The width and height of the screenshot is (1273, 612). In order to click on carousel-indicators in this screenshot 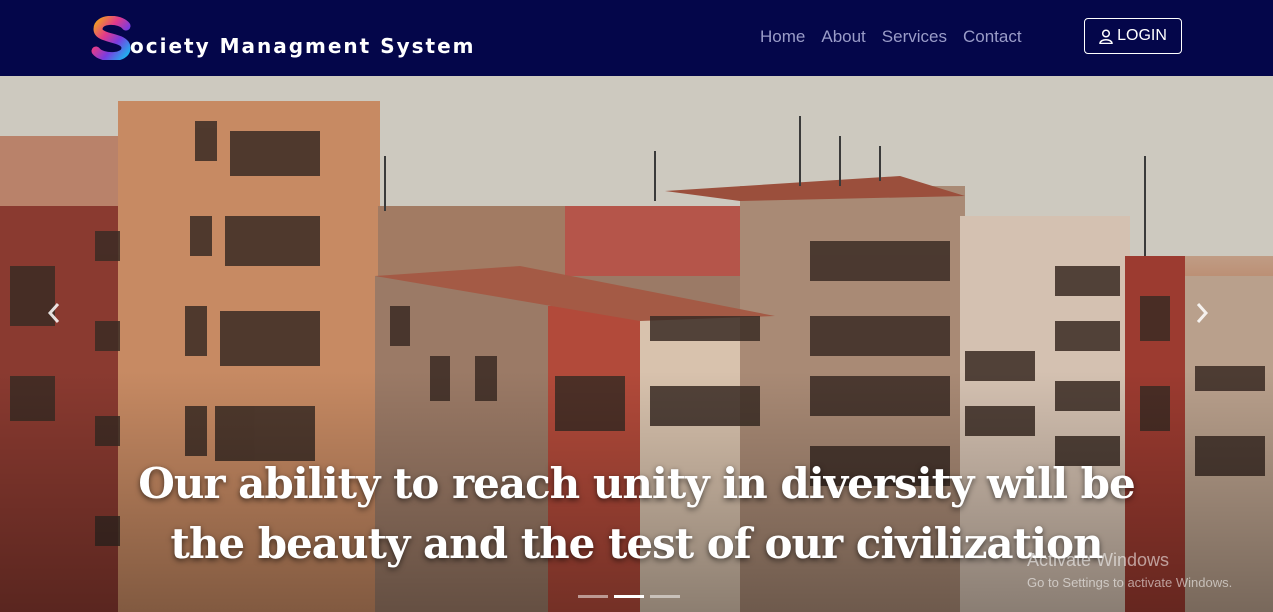, I will do `click(629, 596)`.